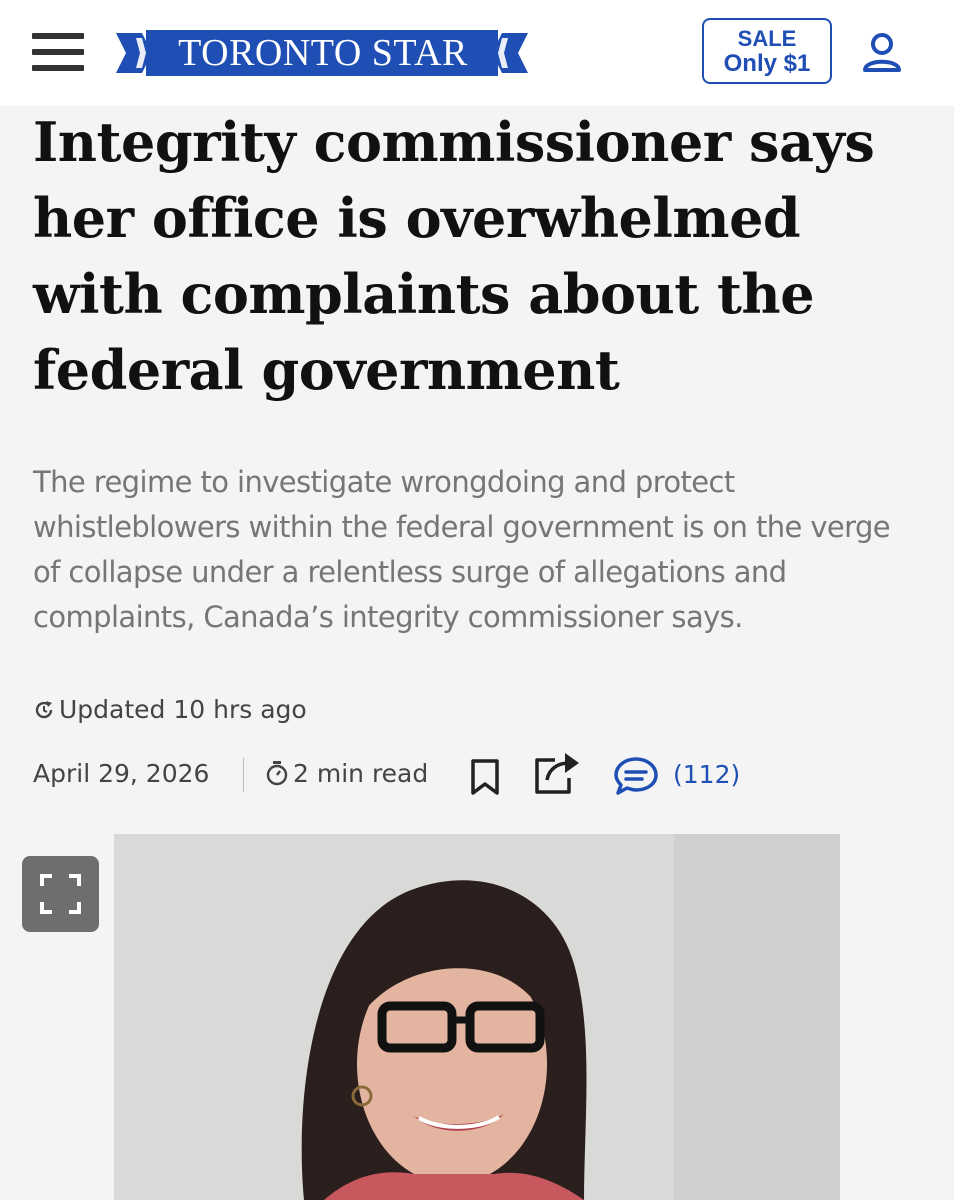 This screenshot has width=954, height=1200. I want to click on sale-label: SALE, so click(767, 38).